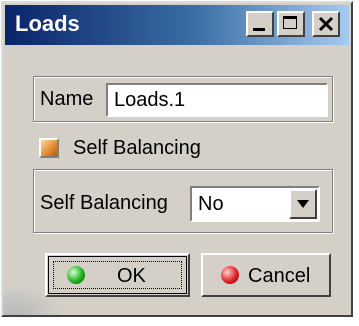 This screenshot has width=359, height=326. Describe the element at coordinates (177, 25) in the screenshot. I see `title-bar: Loads` at that location.